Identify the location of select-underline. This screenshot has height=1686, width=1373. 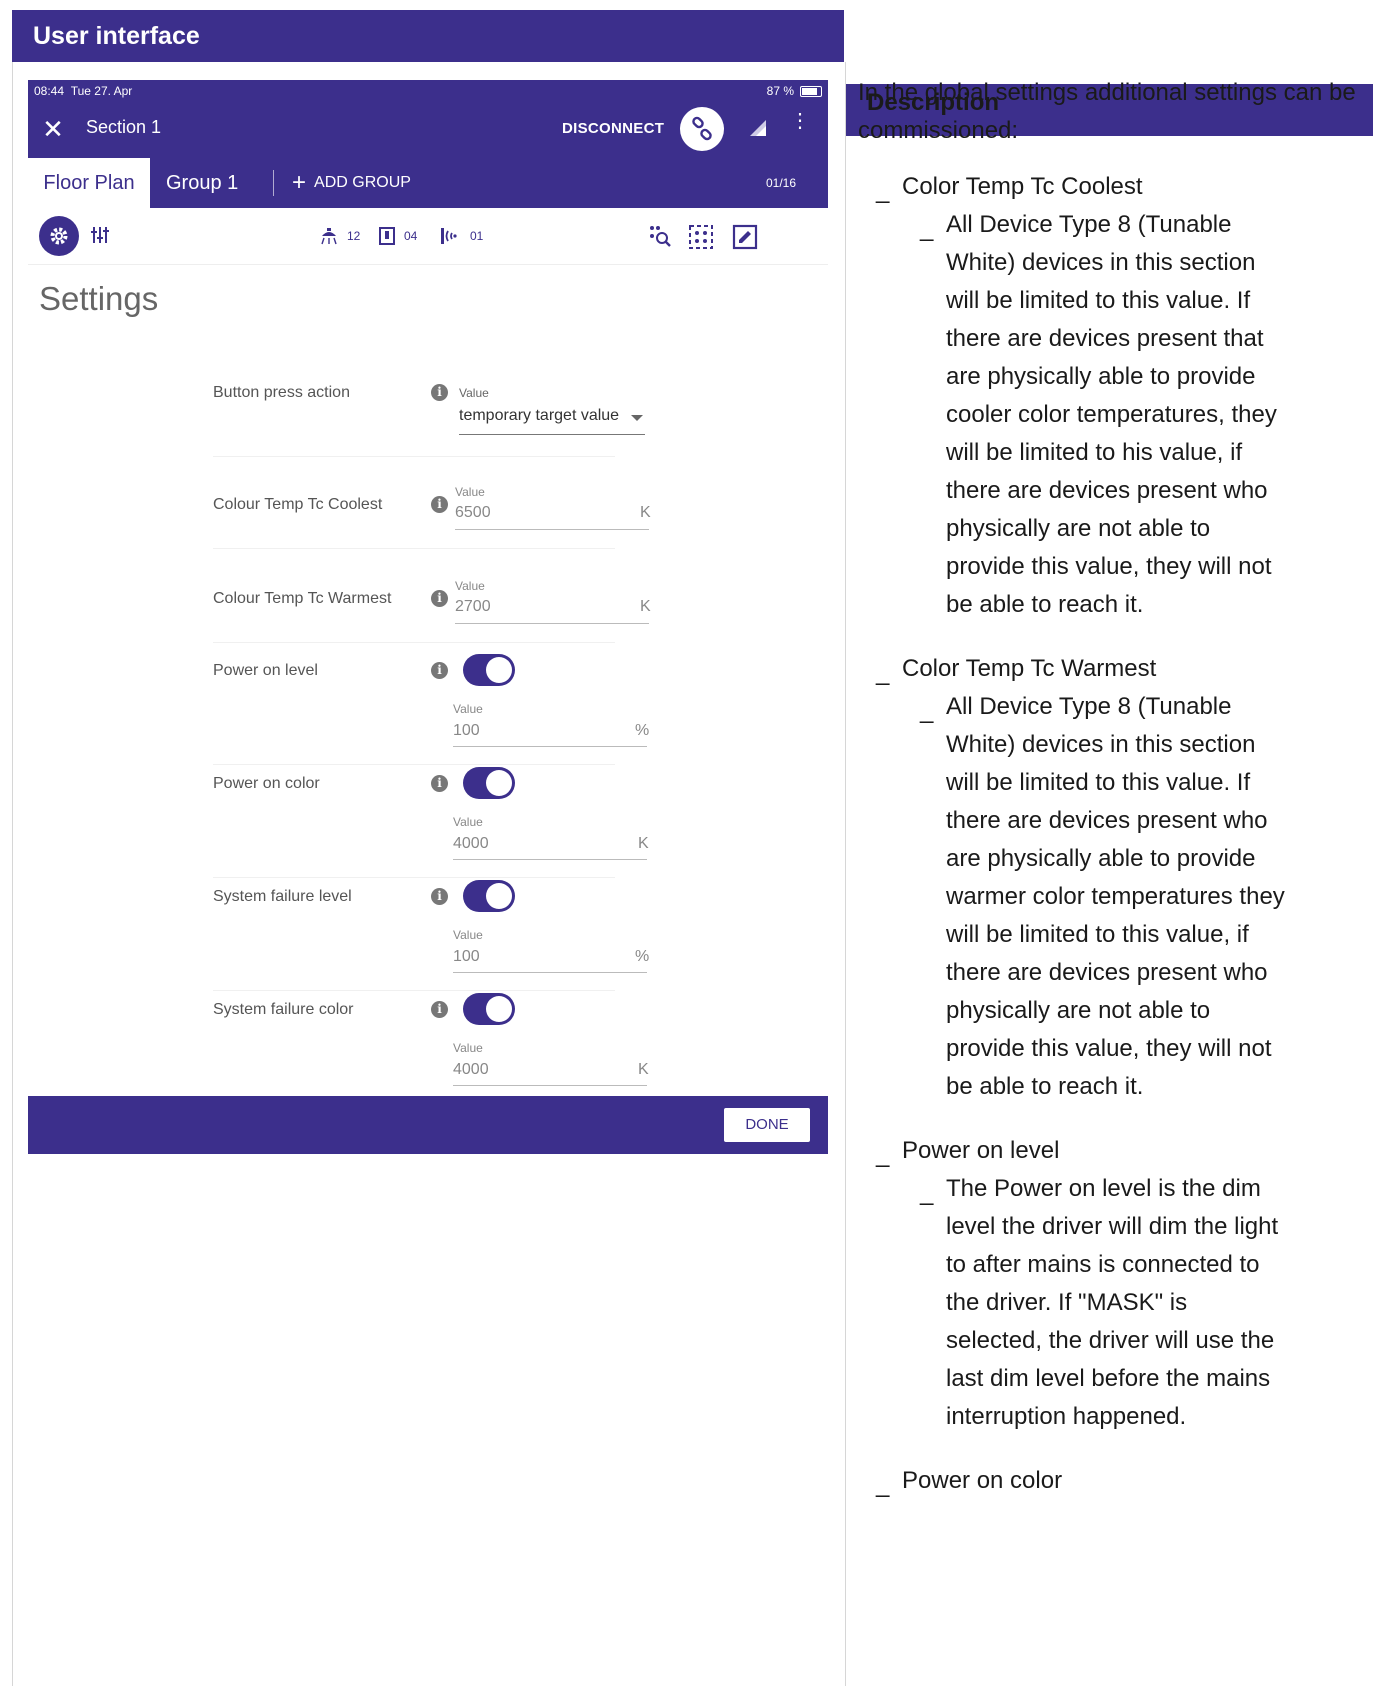
(552, 434).